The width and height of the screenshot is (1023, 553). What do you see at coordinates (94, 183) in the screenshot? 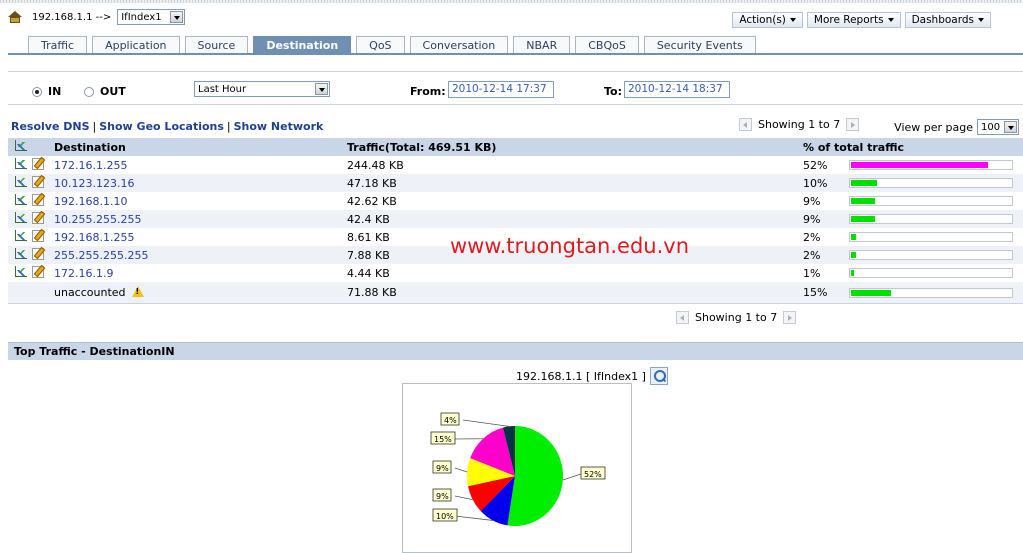
I see `destination-link: 10.123.123.16` at bounding box center [94, 183].